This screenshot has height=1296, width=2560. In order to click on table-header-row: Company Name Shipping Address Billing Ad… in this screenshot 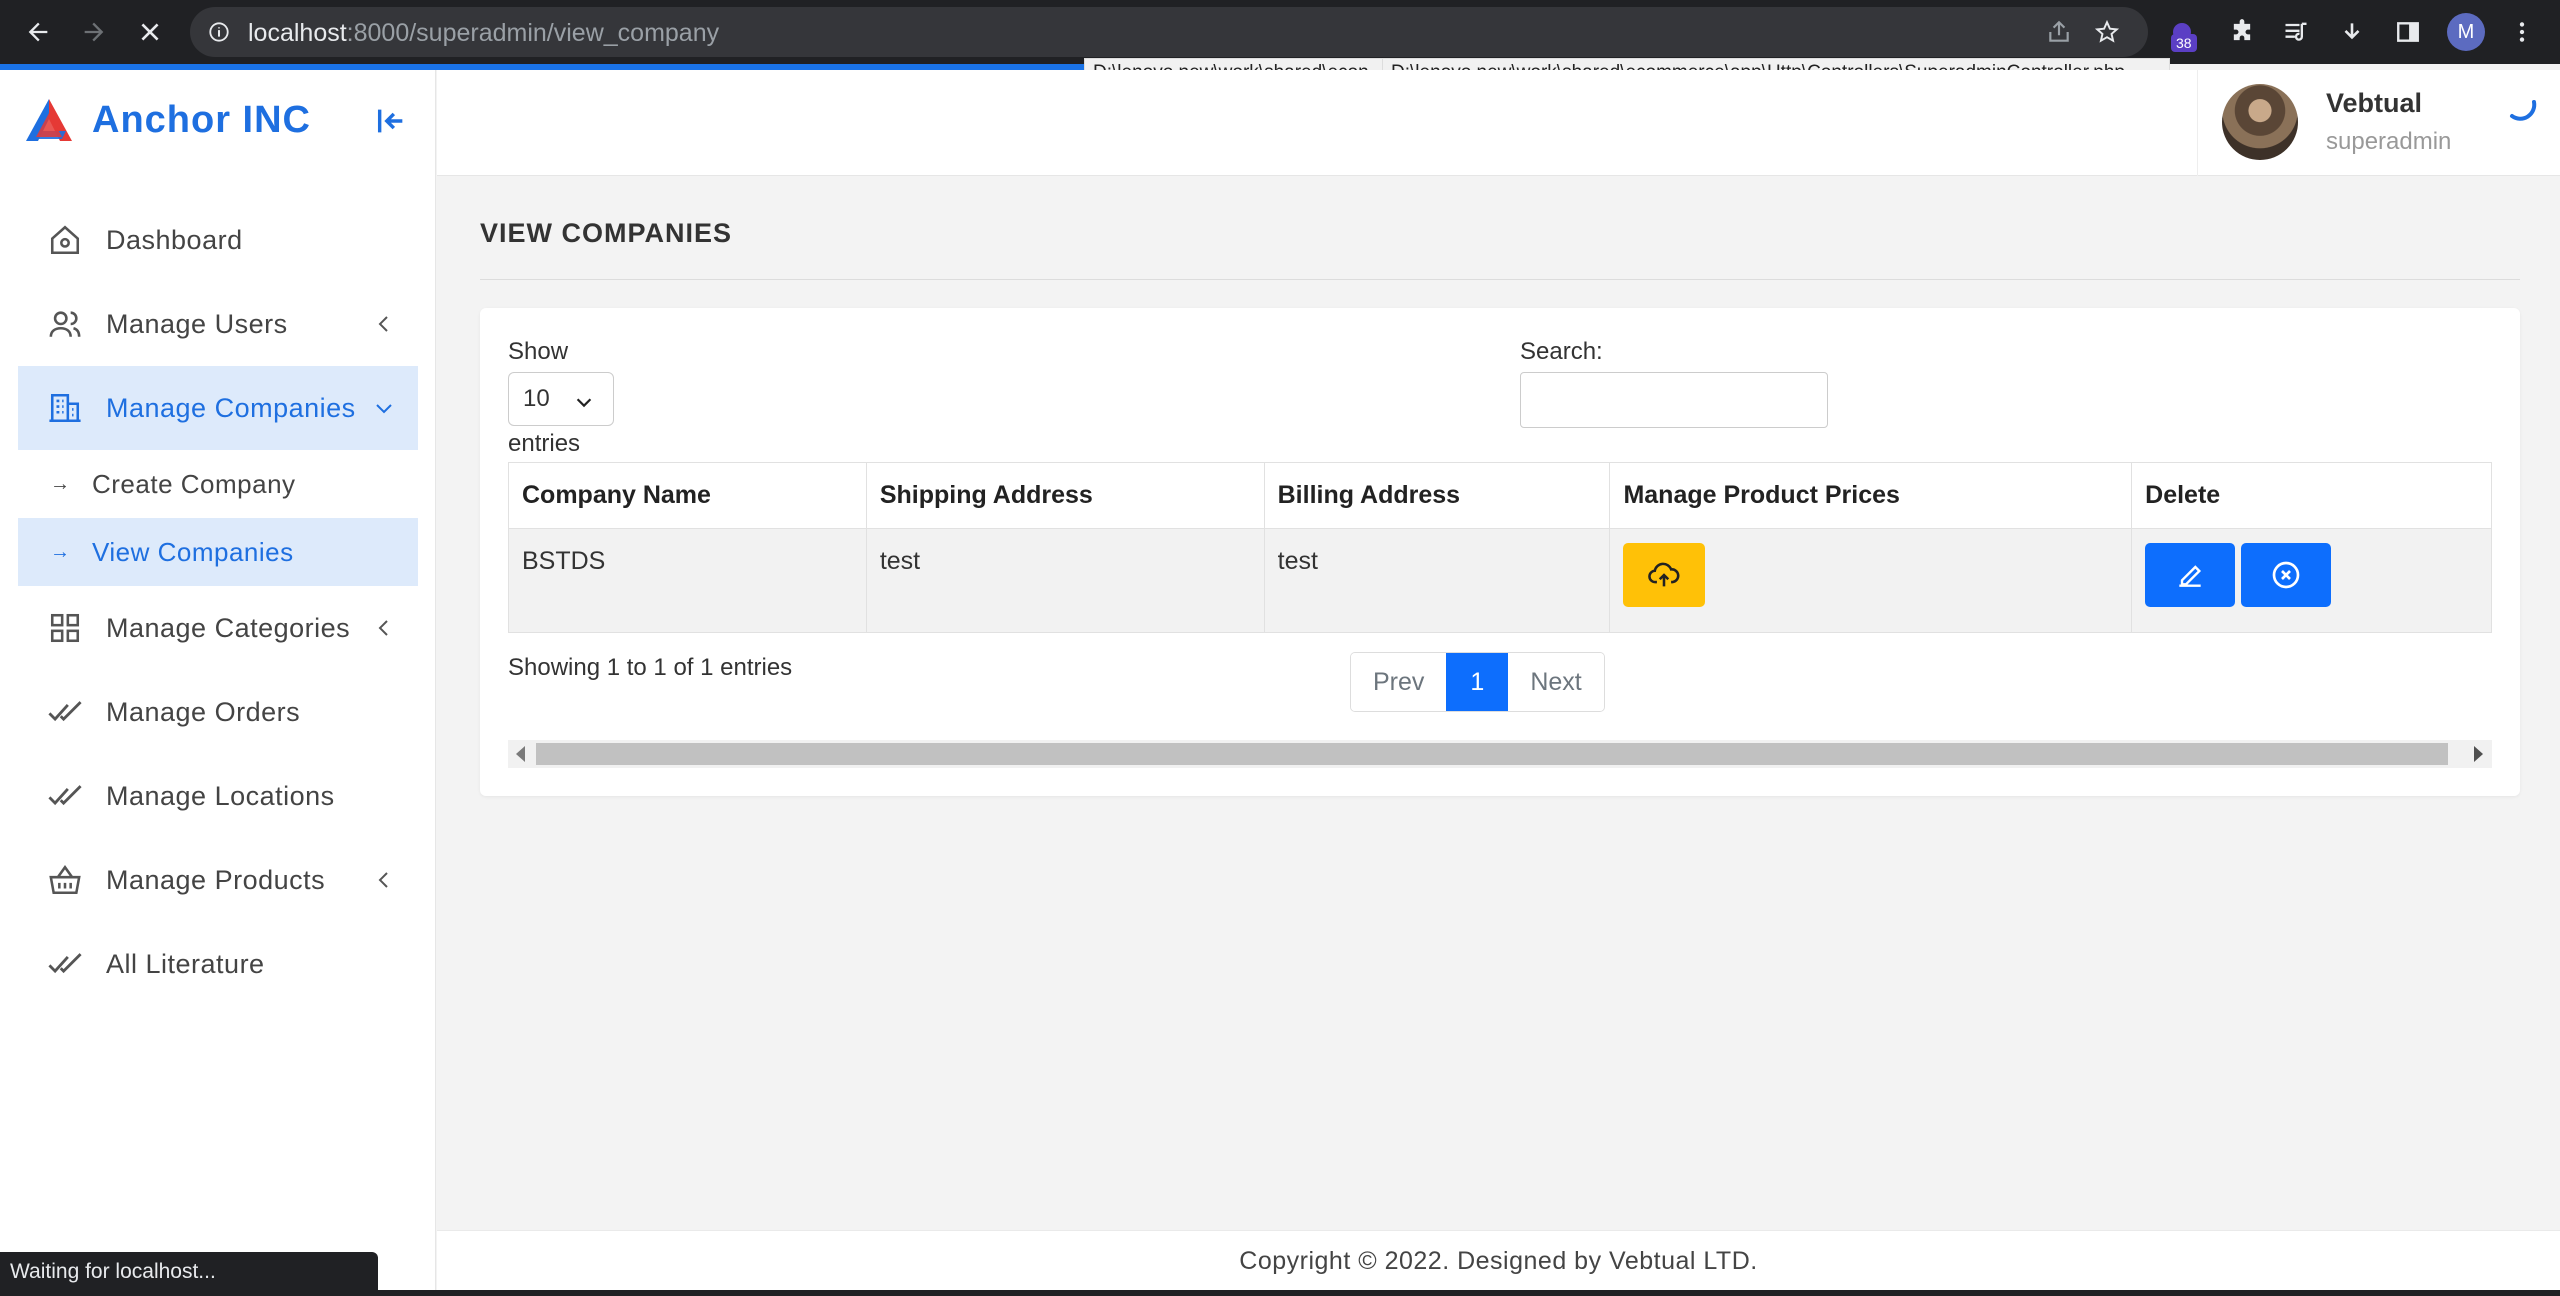, I will do `click(1500, 495)`.